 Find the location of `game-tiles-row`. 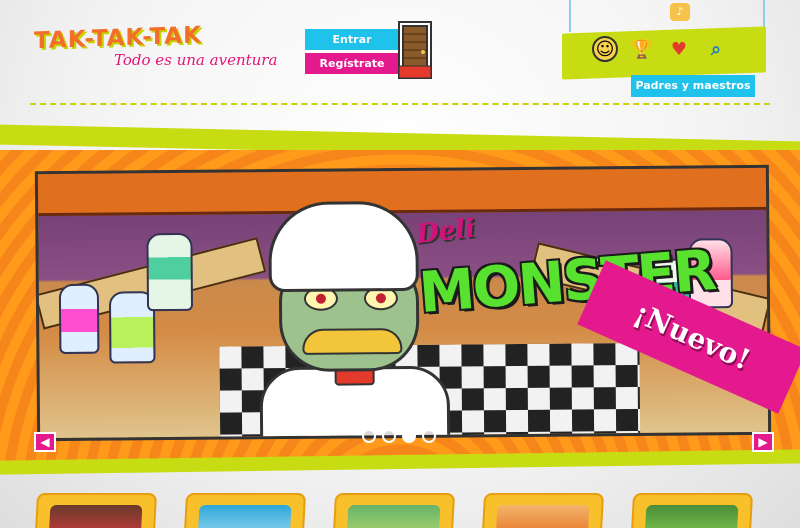

game-tiles-row is located at coordinates (394, 510).